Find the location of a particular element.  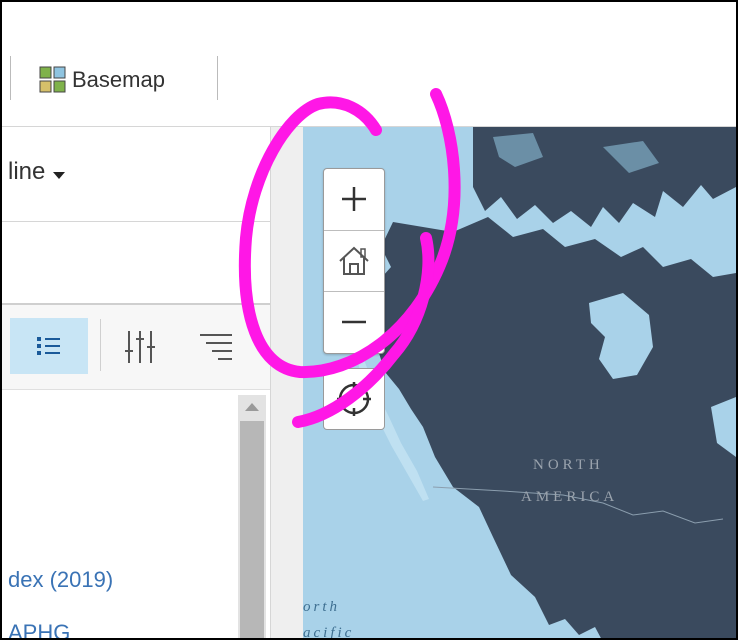

scroll-up-icon is located at coordinates (252, 407).